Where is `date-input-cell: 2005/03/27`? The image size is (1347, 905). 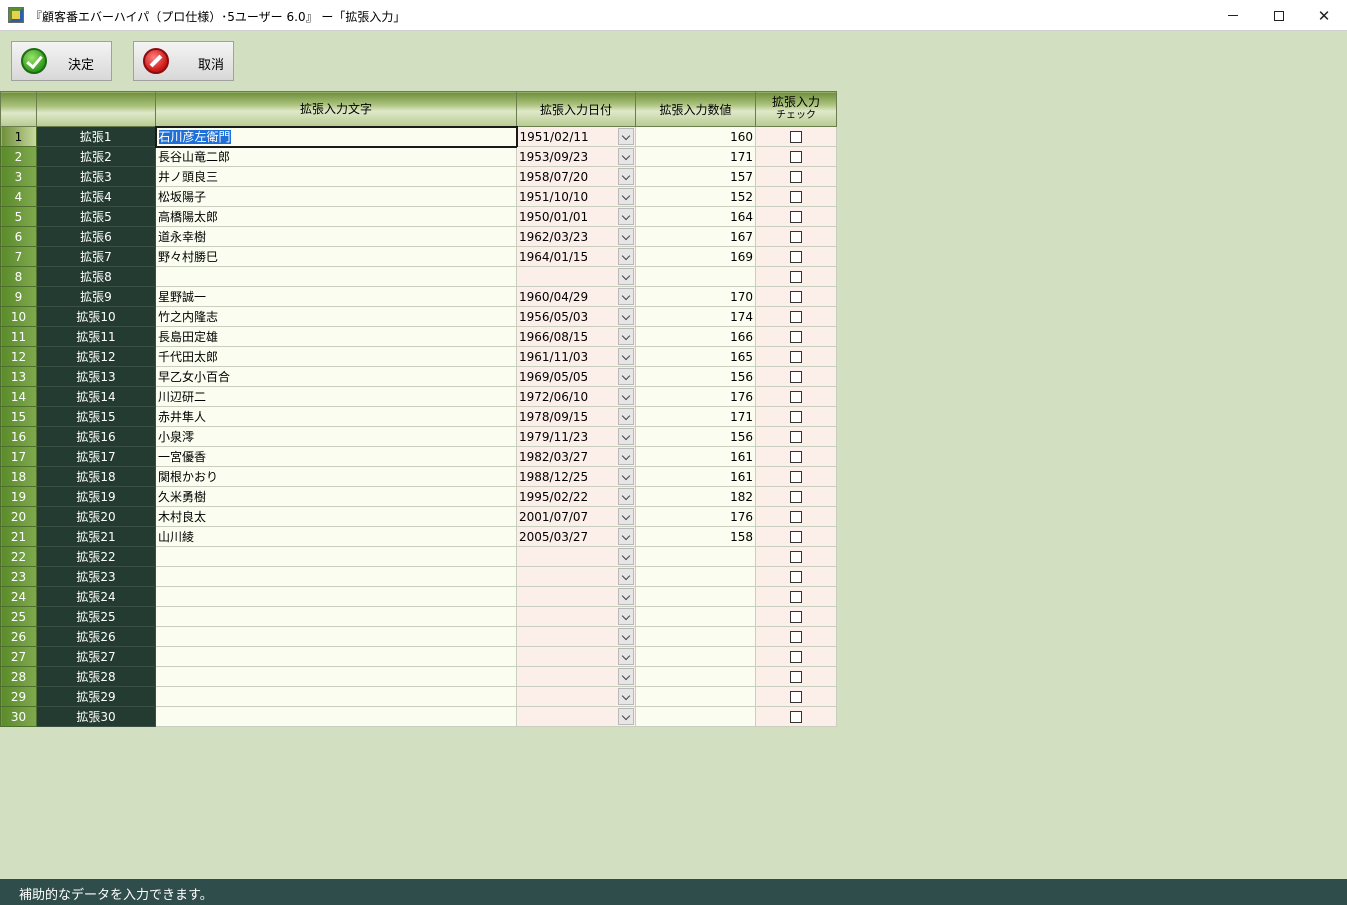
date-input-cell: 2005/03/27 is located at coordinates (576, 536).